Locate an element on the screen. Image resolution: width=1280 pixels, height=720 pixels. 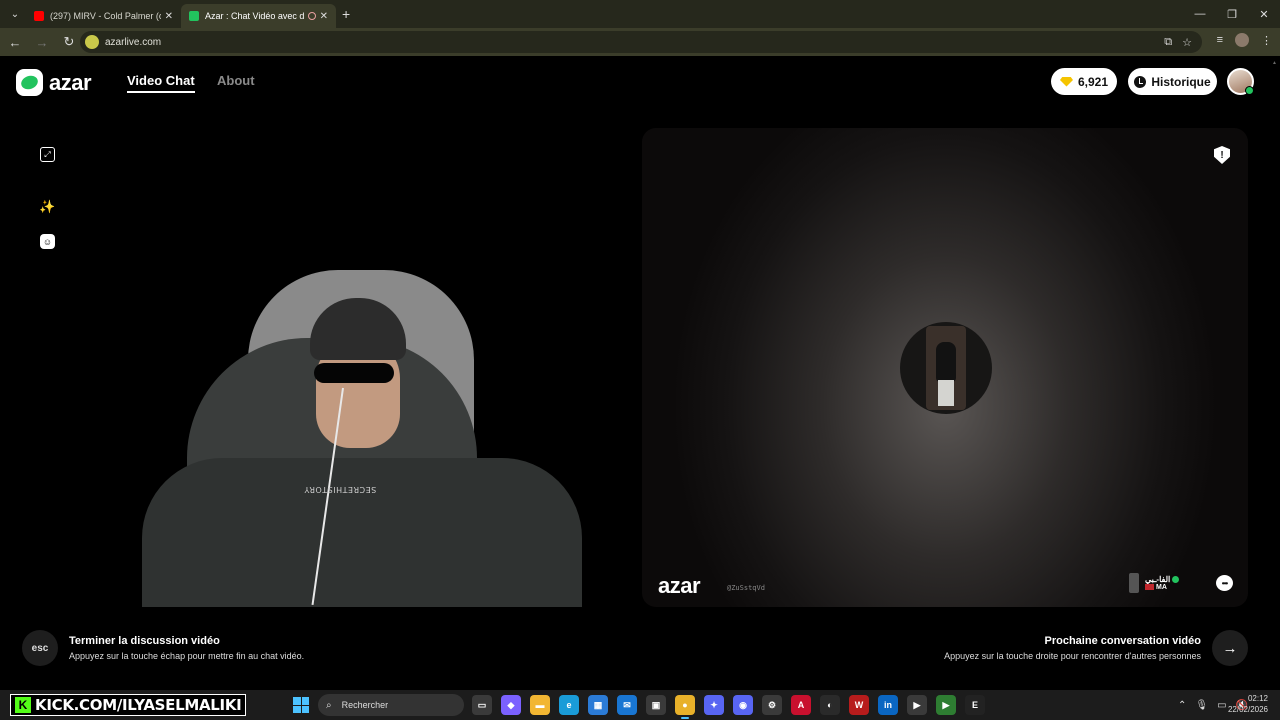
window-controls: — ❐ ✕ is located at coordinates (1232, 14).